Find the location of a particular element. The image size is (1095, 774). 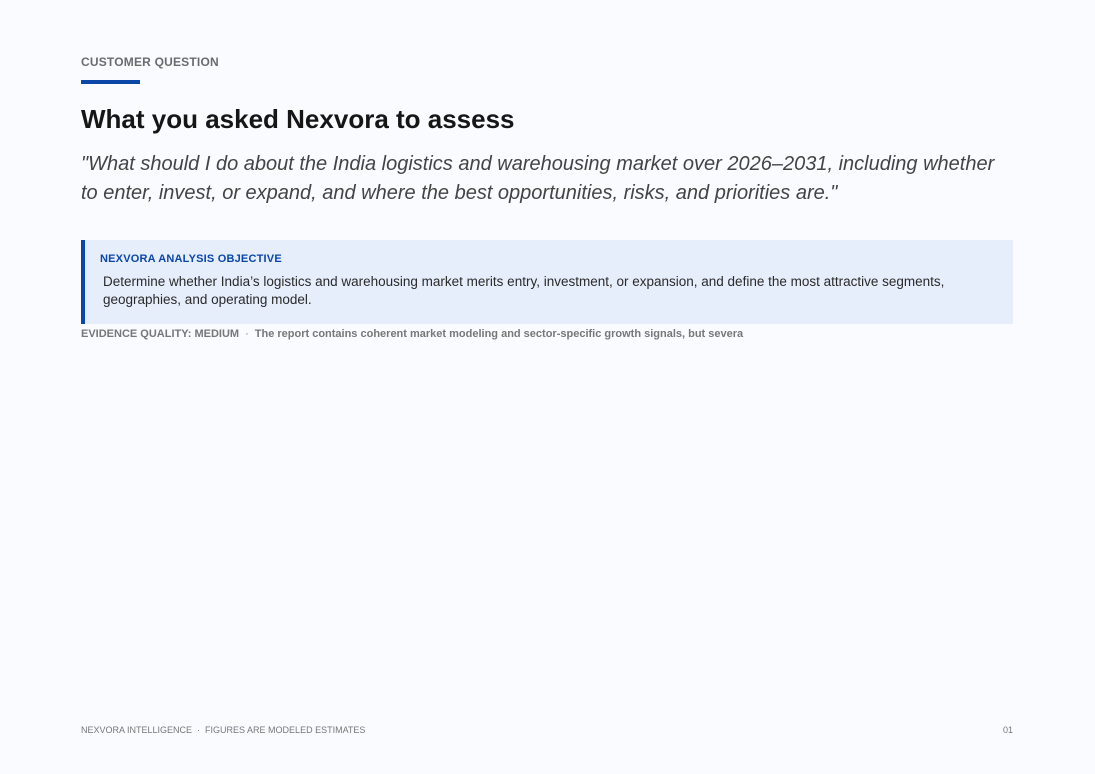

accent-rule is located at coordinates (110, 82).